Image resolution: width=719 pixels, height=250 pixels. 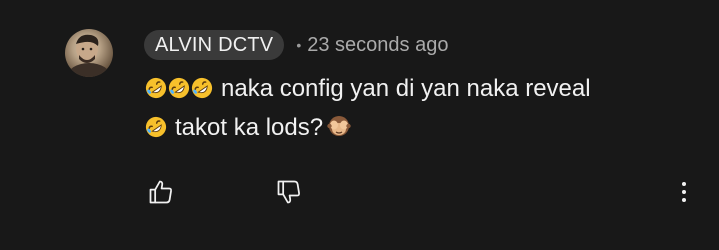 I want to click on comment-line-2: takot ka lods?, so click(x=425, y=127).